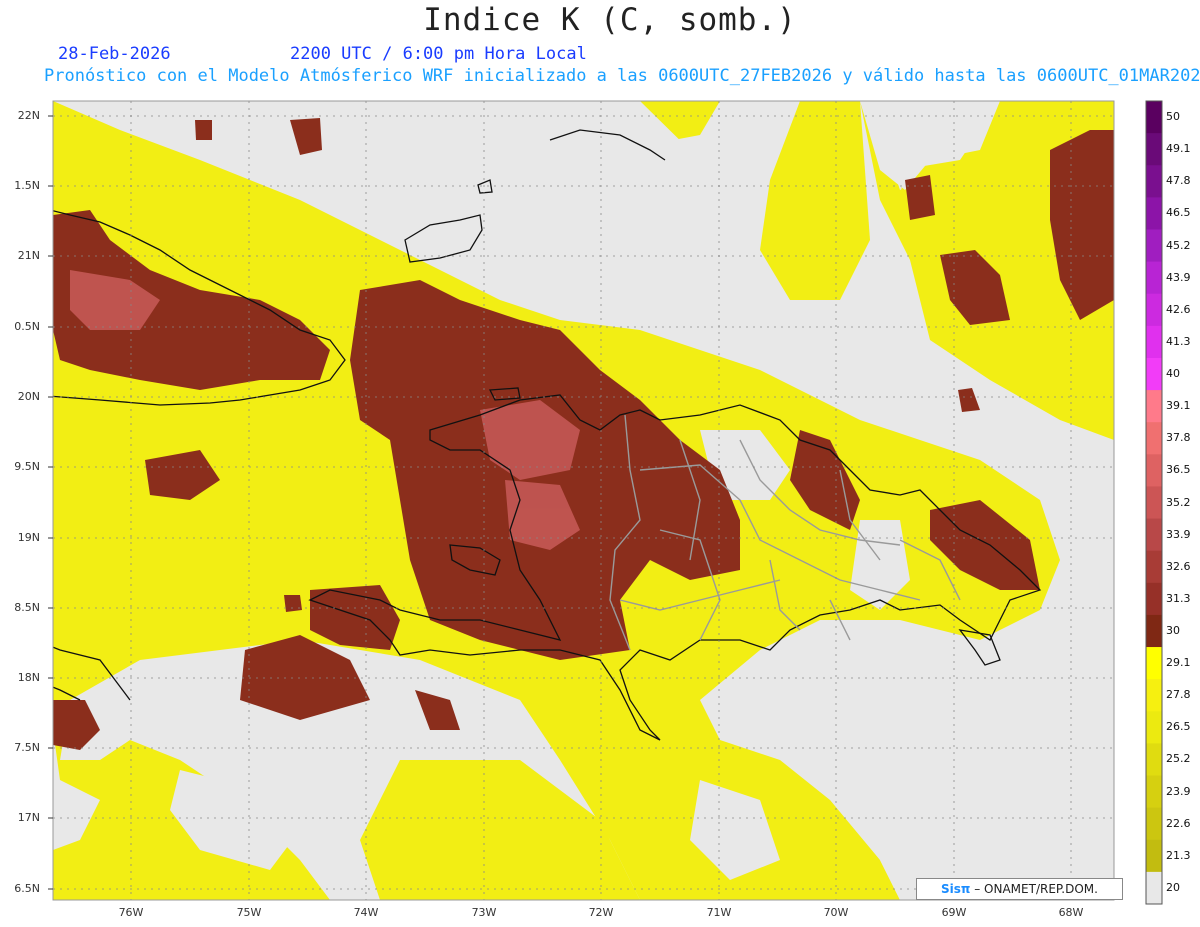 The height and width of the screenshot is (927, 1200). I want to click on colorbar-label: 42.6, so click(1178, 309).